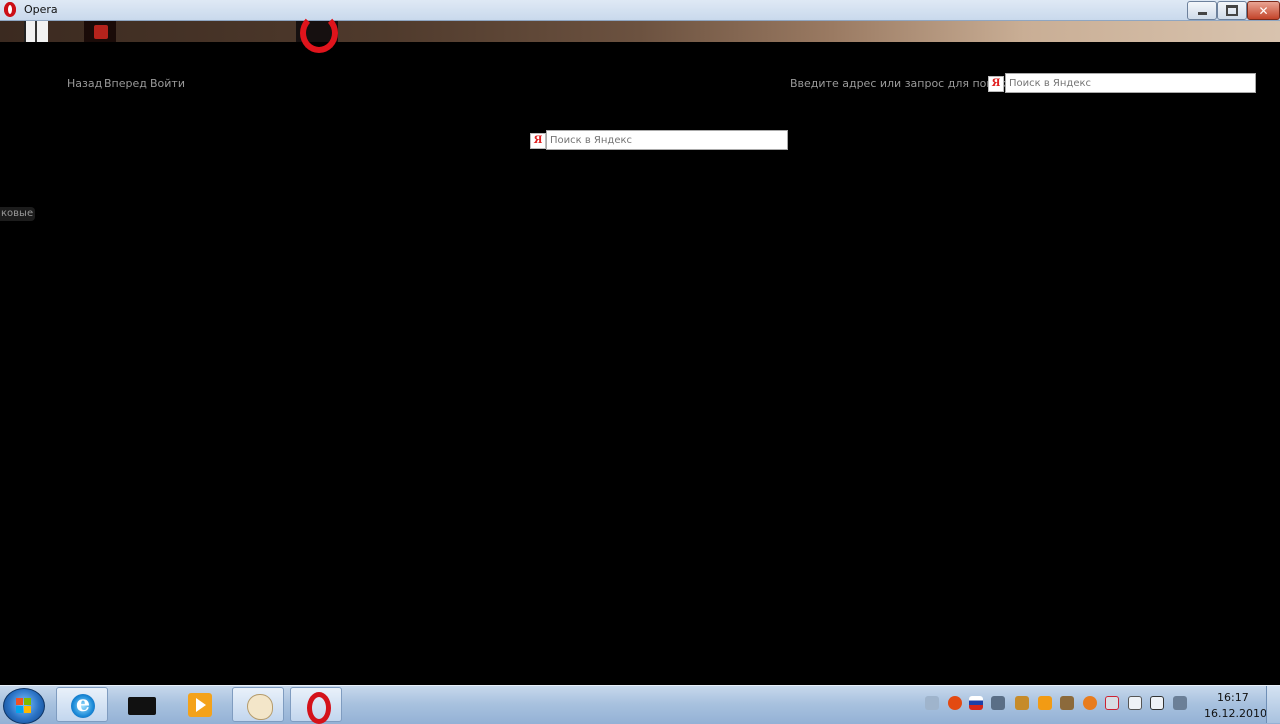 This screenshot has width=1280, height=724. I want to click on flash-icon, so click(955, 703).